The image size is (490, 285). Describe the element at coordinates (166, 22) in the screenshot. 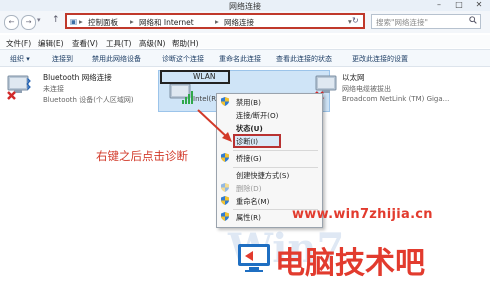

I see `breadcrumb-network-internet: 网络和 Internet` at that location.